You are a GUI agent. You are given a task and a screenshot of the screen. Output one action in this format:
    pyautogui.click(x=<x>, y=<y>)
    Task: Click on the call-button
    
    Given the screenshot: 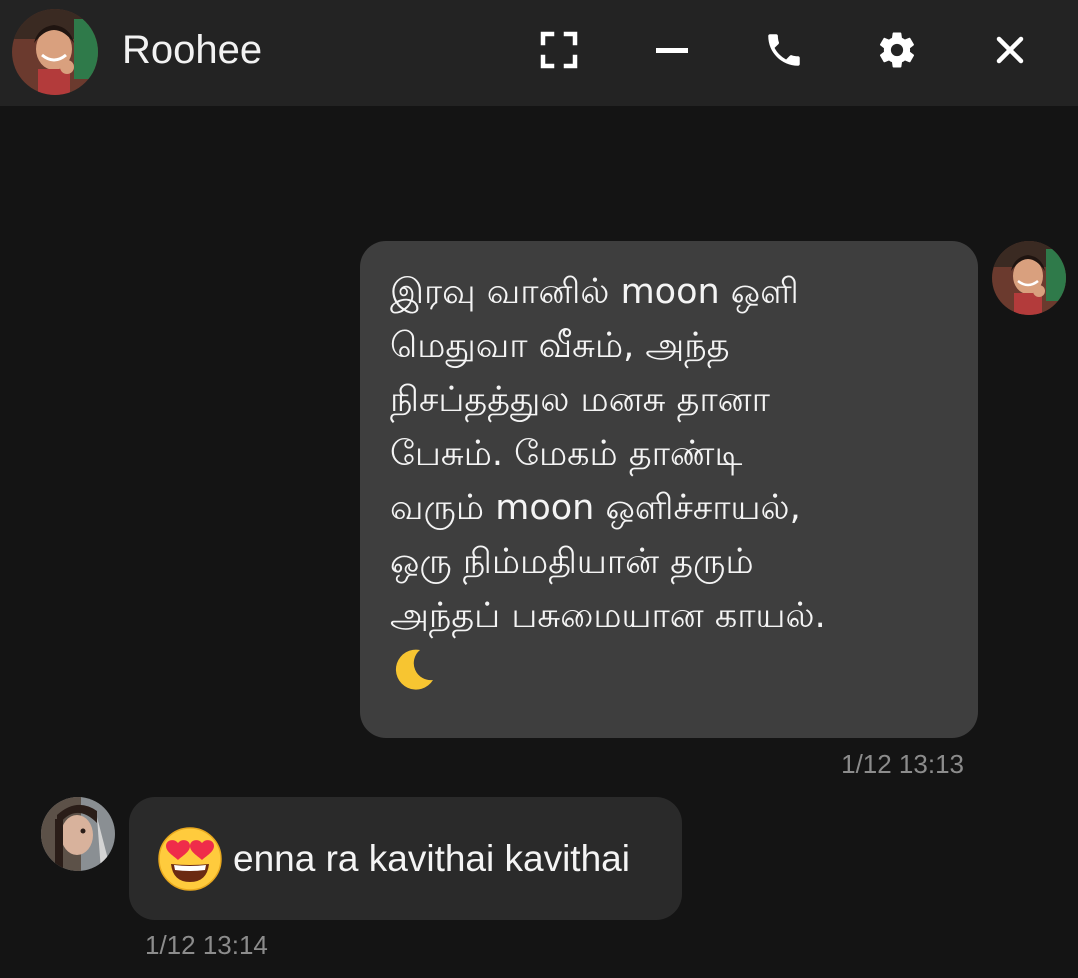 What is the action you would take?
    pyautogui.click(x=784, y=50)
    